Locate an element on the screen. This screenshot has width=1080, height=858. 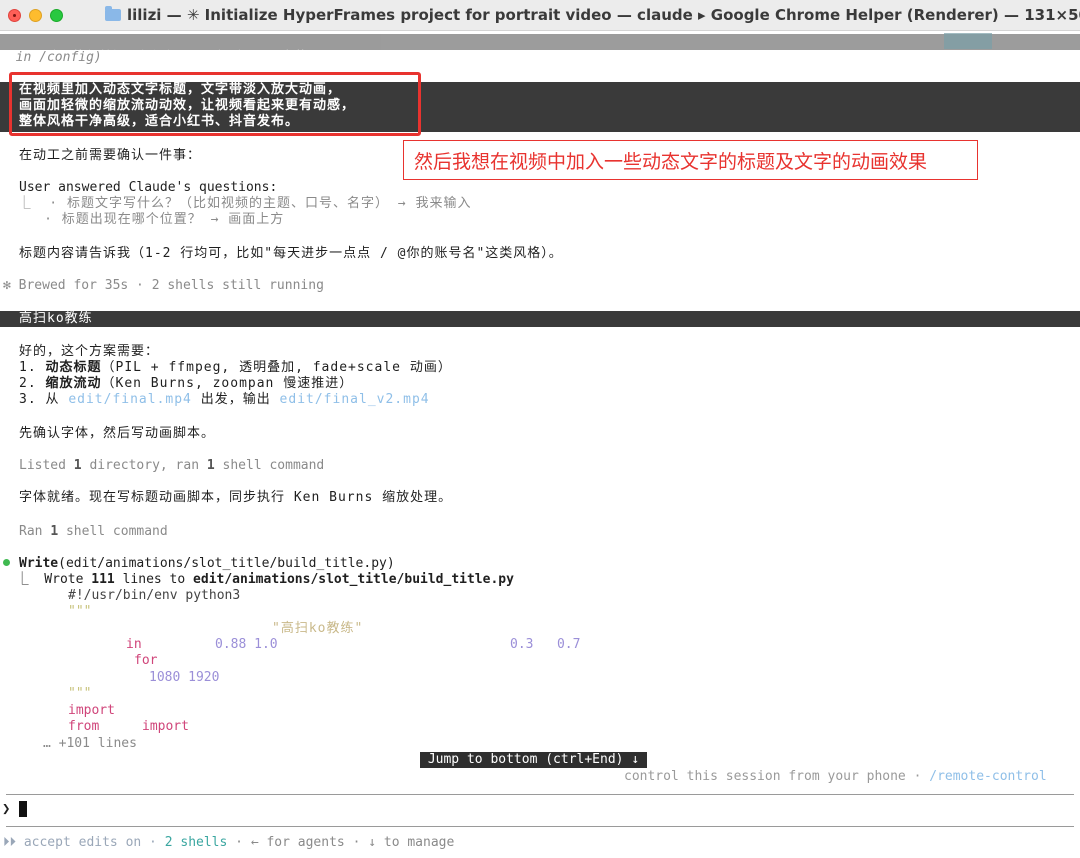
minimize-window-icon is located at coordinates (35, 15).